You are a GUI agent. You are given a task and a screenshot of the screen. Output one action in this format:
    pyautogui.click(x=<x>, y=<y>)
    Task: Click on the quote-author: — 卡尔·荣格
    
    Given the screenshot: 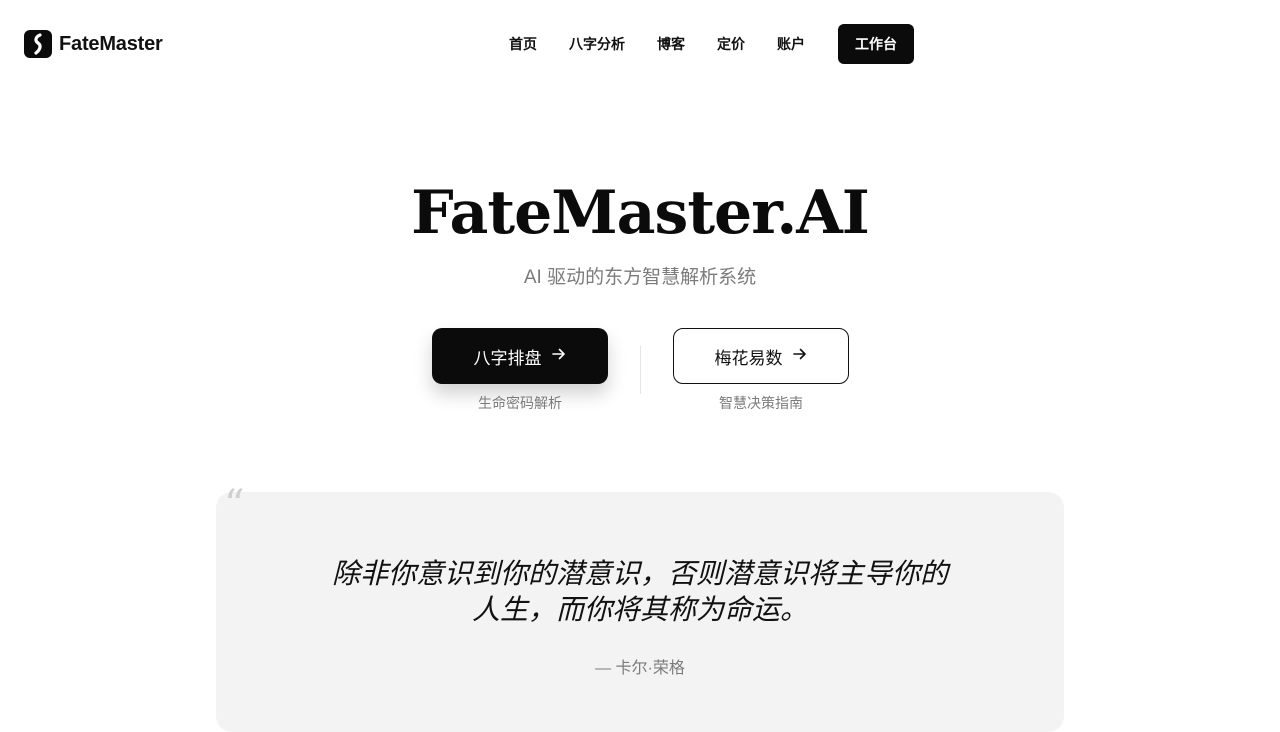 What is the action you would take?
    pyautogui.click(x=640, y=668)
    